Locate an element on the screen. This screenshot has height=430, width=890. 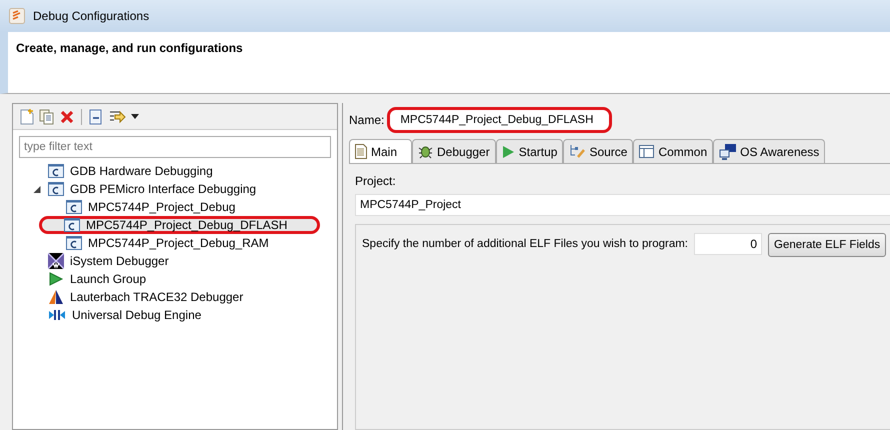
tab: OS Awareness is located at coordinates (769, 151).